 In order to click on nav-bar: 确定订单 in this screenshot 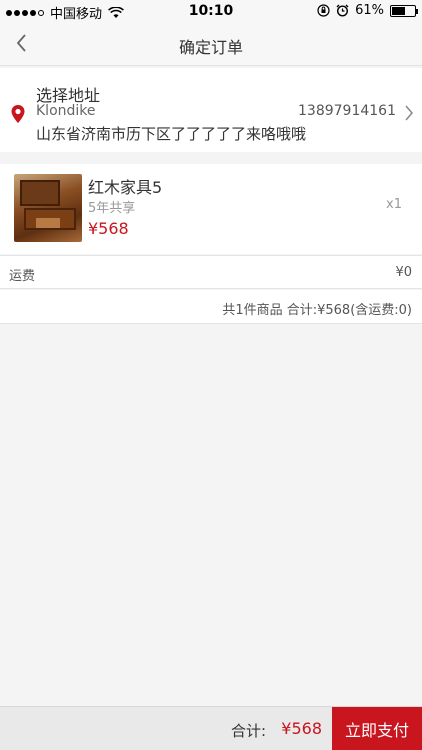, I will do `click(211, 44)`.